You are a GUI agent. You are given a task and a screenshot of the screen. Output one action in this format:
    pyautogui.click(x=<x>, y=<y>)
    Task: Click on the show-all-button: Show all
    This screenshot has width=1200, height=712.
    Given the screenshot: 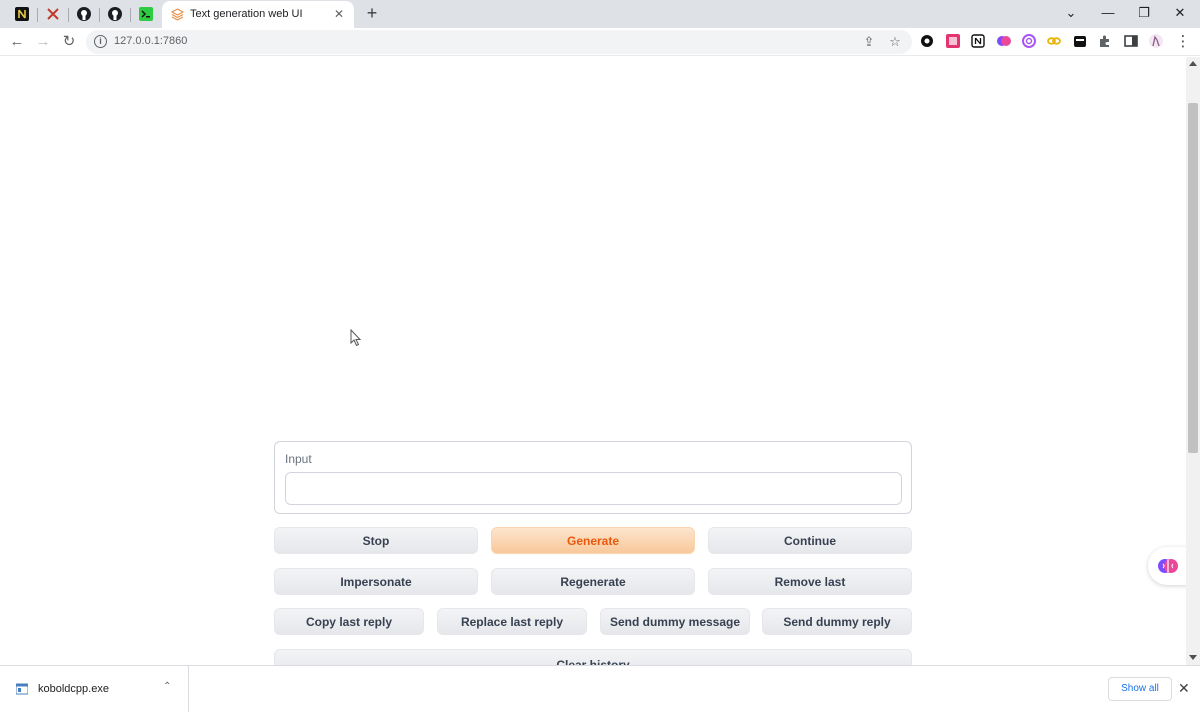 What is the action you would take?
    pyautogui.click(x=1140, y=689)
    